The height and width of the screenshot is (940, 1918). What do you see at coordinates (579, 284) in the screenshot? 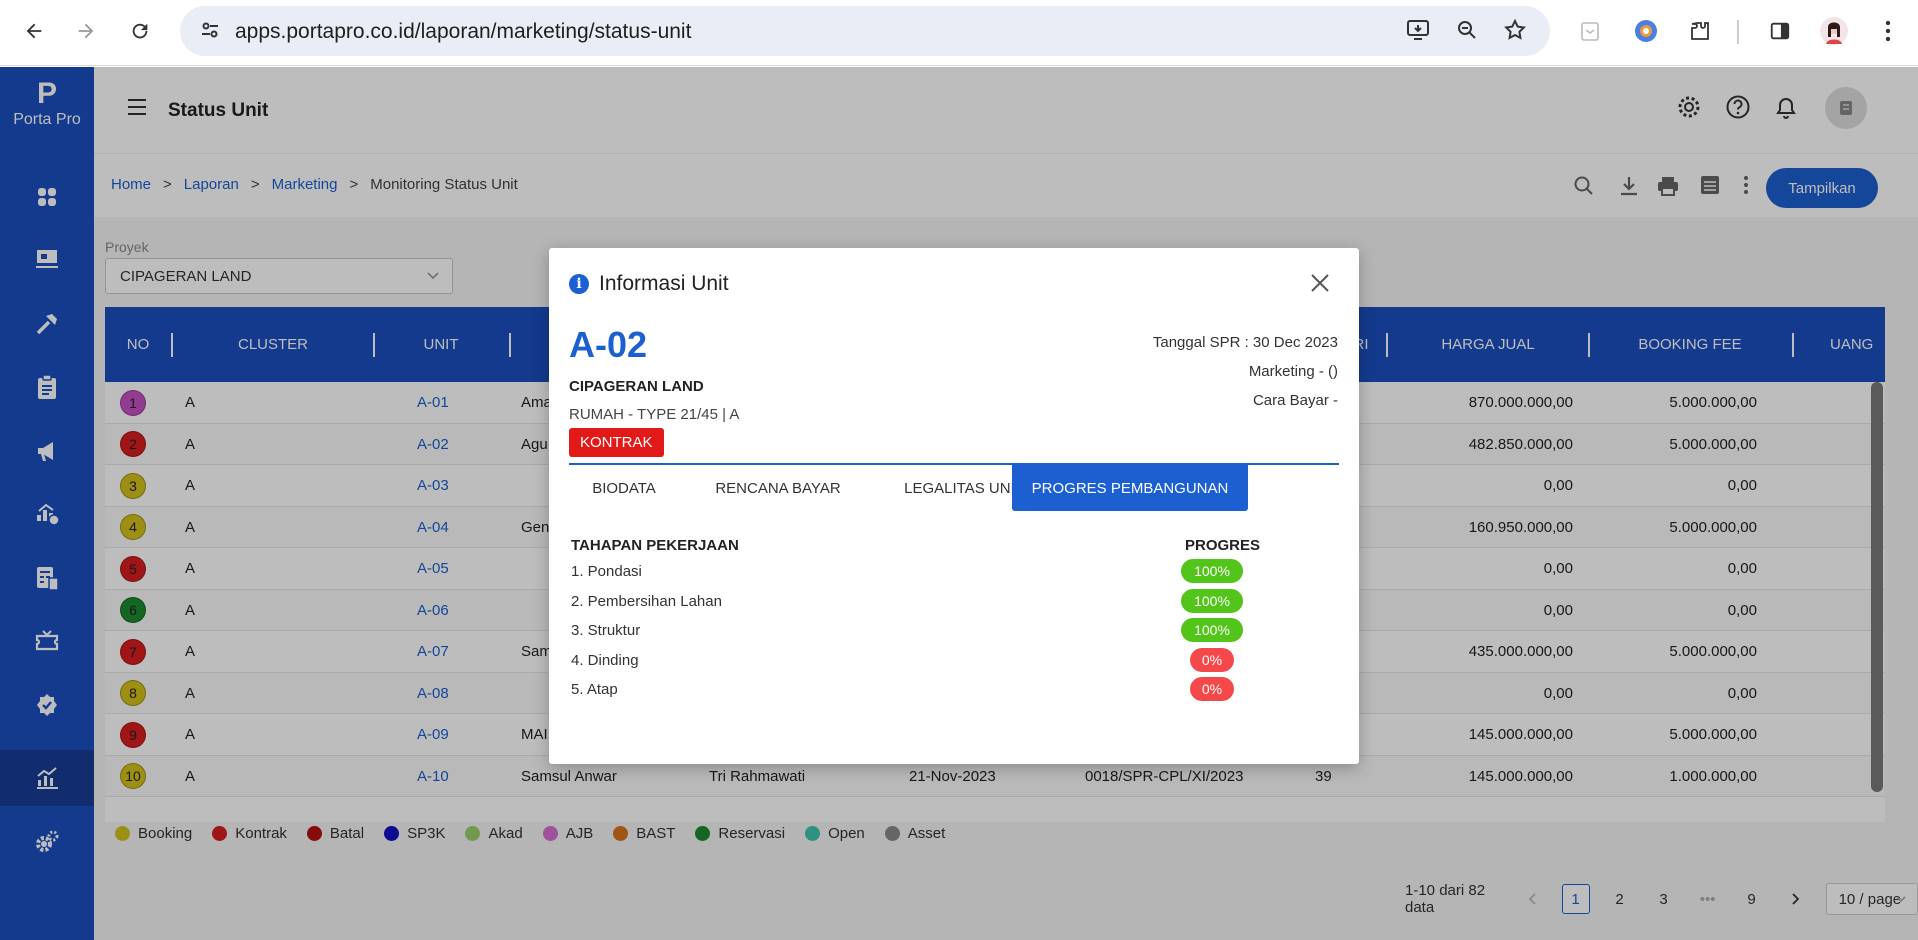
I see `info-icon: i` at bounding box center [579, 284].